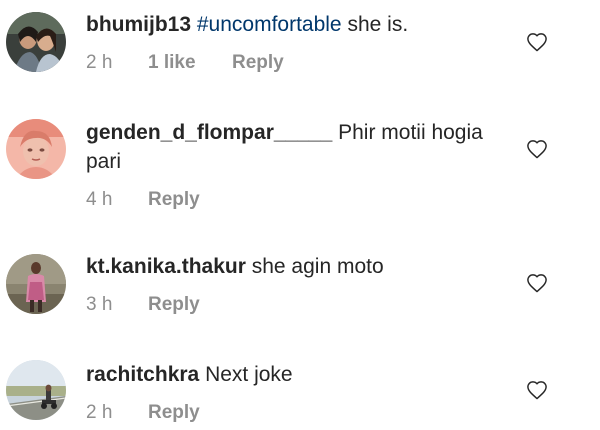 The width and height of the screenshot is (600, 430). I want to click on profile-photo-road-icon, so click(36, 390).